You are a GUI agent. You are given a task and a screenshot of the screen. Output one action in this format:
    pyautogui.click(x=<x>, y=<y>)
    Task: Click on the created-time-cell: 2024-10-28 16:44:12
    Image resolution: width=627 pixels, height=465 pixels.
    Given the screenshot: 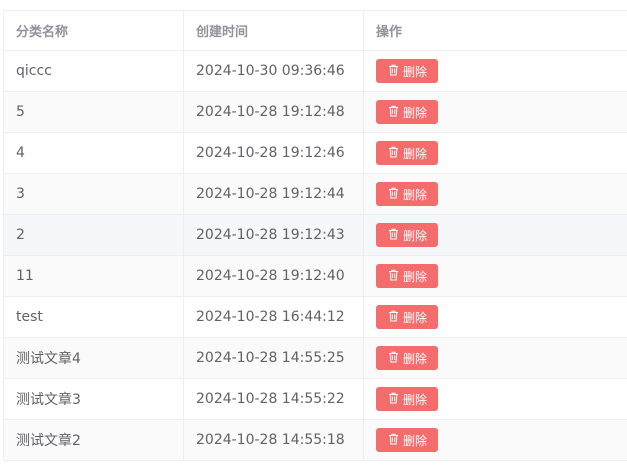 What is the action you would take?
    pyautogui.click(x=274, y=317)
    